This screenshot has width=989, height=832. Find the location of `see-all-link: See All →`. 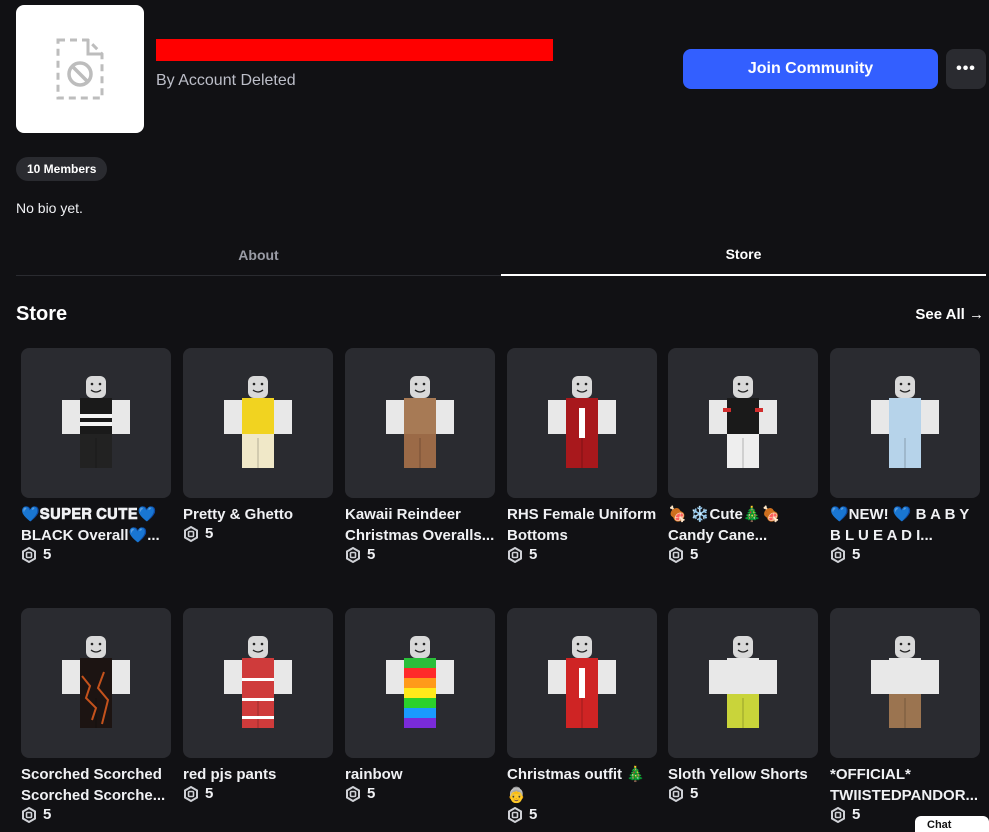

see-all-link: See All → is located at coordinates (949, 314).